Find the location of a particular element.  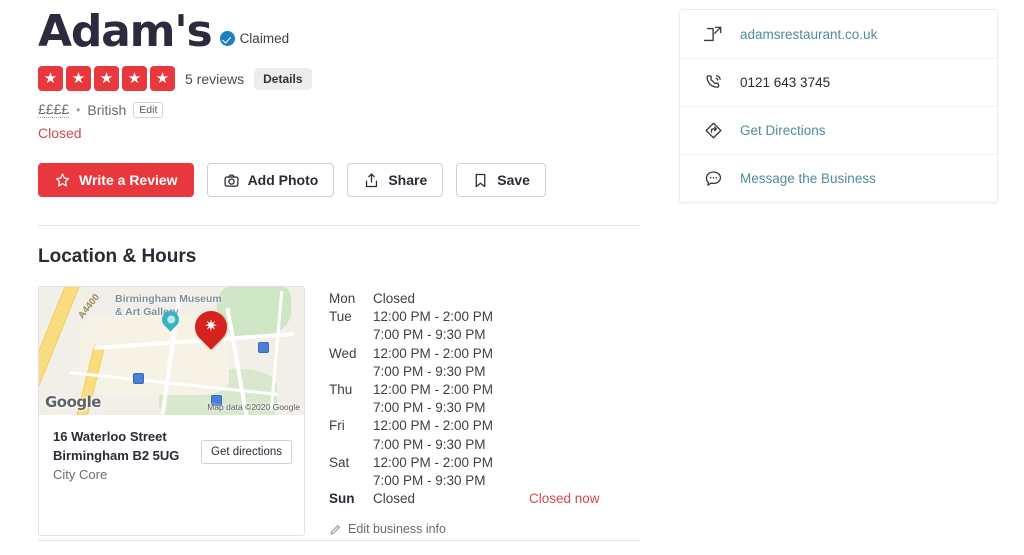

sidebar-row-label: Message the Business is located at coordinates (808, 178).